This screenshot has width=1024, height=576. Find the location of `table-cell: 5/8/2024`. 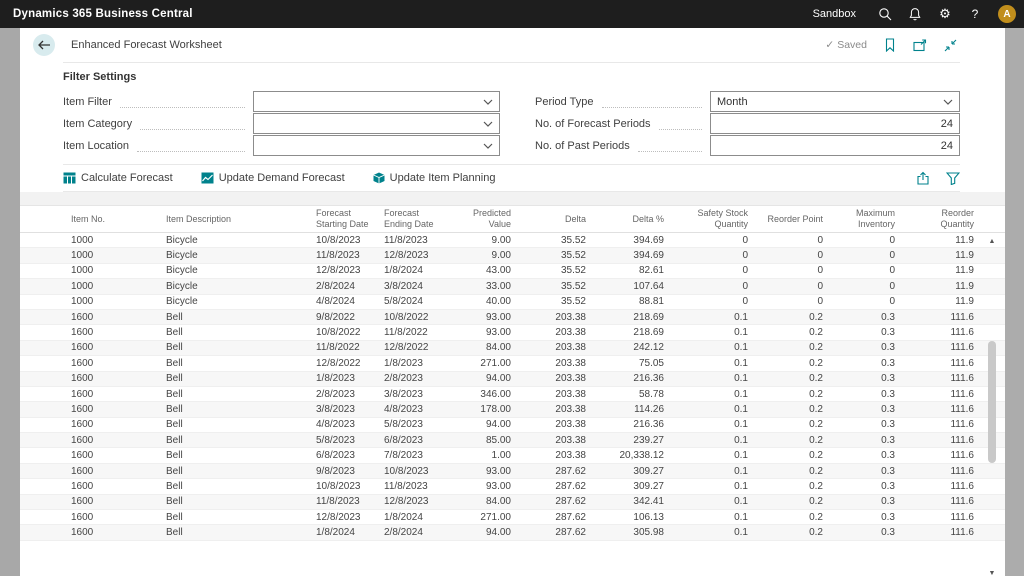

table-cell: 5/8/2024 is located at coordinates (413, 301).